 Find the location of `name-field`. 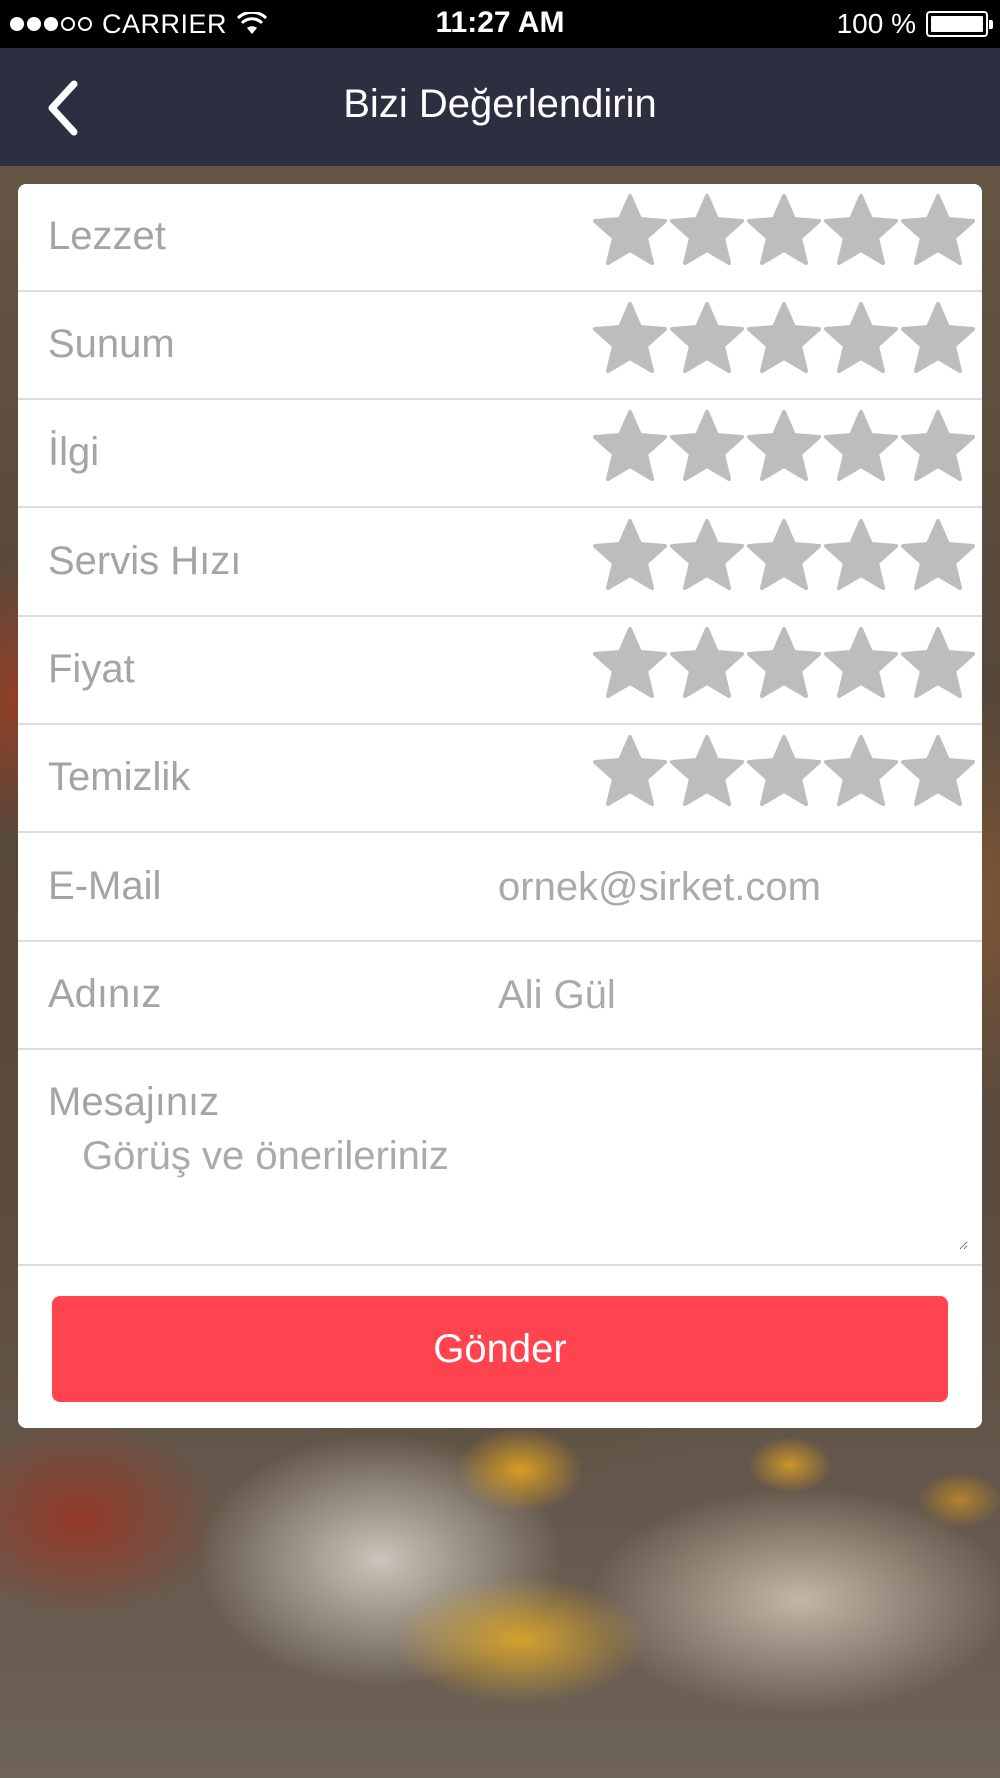

name-field is located at coordinates (733, 995).